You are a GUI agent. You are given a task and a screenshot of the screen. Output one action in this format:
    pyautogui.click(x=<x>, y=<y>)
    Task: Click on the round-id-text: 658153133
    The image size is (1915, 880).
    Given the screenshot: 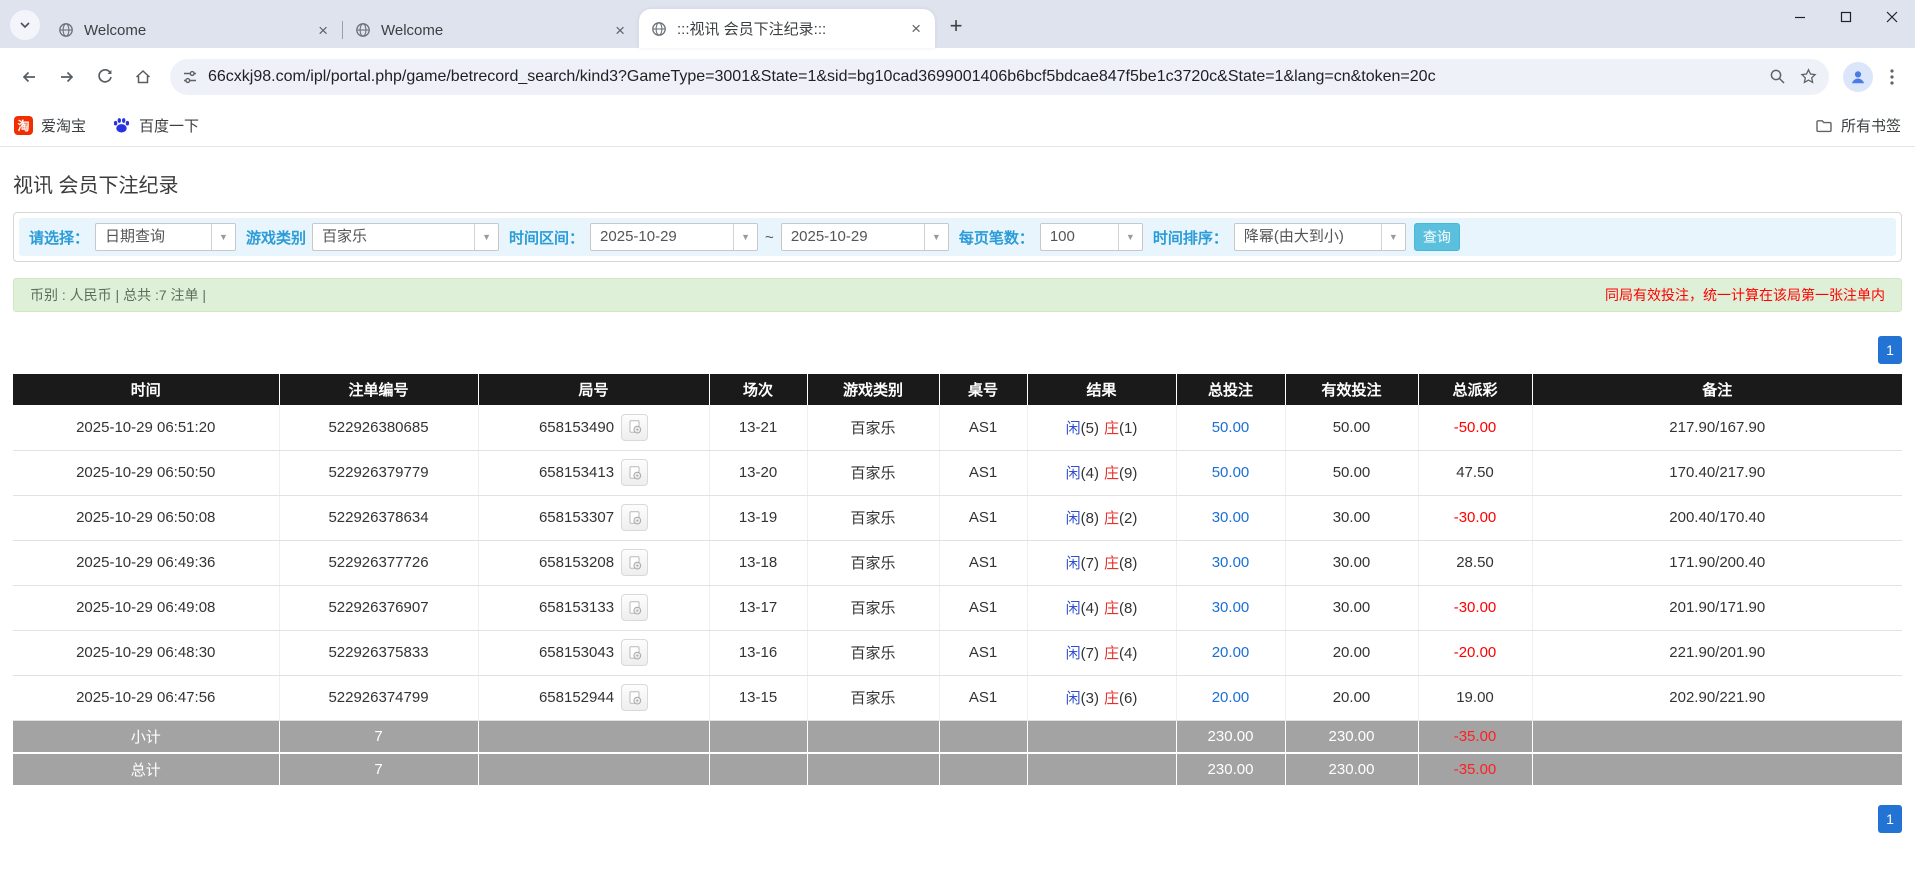 What is the action you would take?
    pyautogui.click(x=576, y=607)
    